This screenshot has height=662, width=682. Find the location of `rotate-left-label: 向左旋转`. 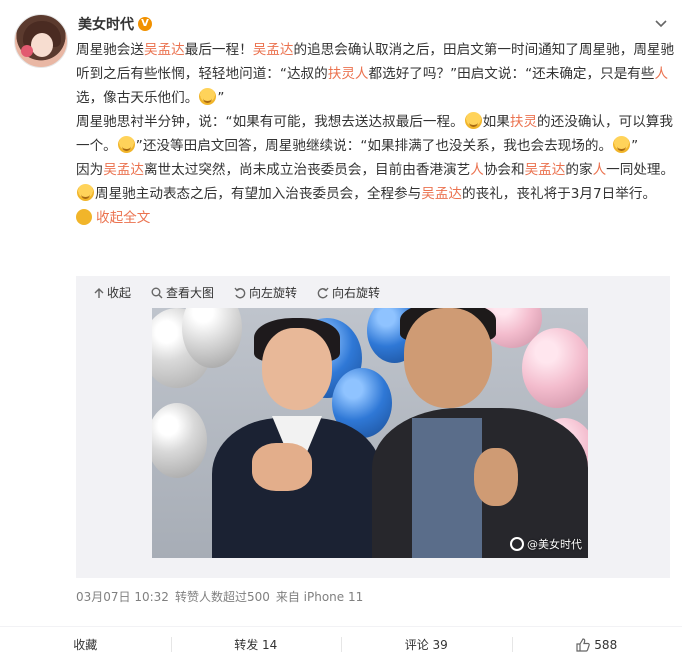

rotate-left-label: 向左旋转 is located at coordinates (273, 293).